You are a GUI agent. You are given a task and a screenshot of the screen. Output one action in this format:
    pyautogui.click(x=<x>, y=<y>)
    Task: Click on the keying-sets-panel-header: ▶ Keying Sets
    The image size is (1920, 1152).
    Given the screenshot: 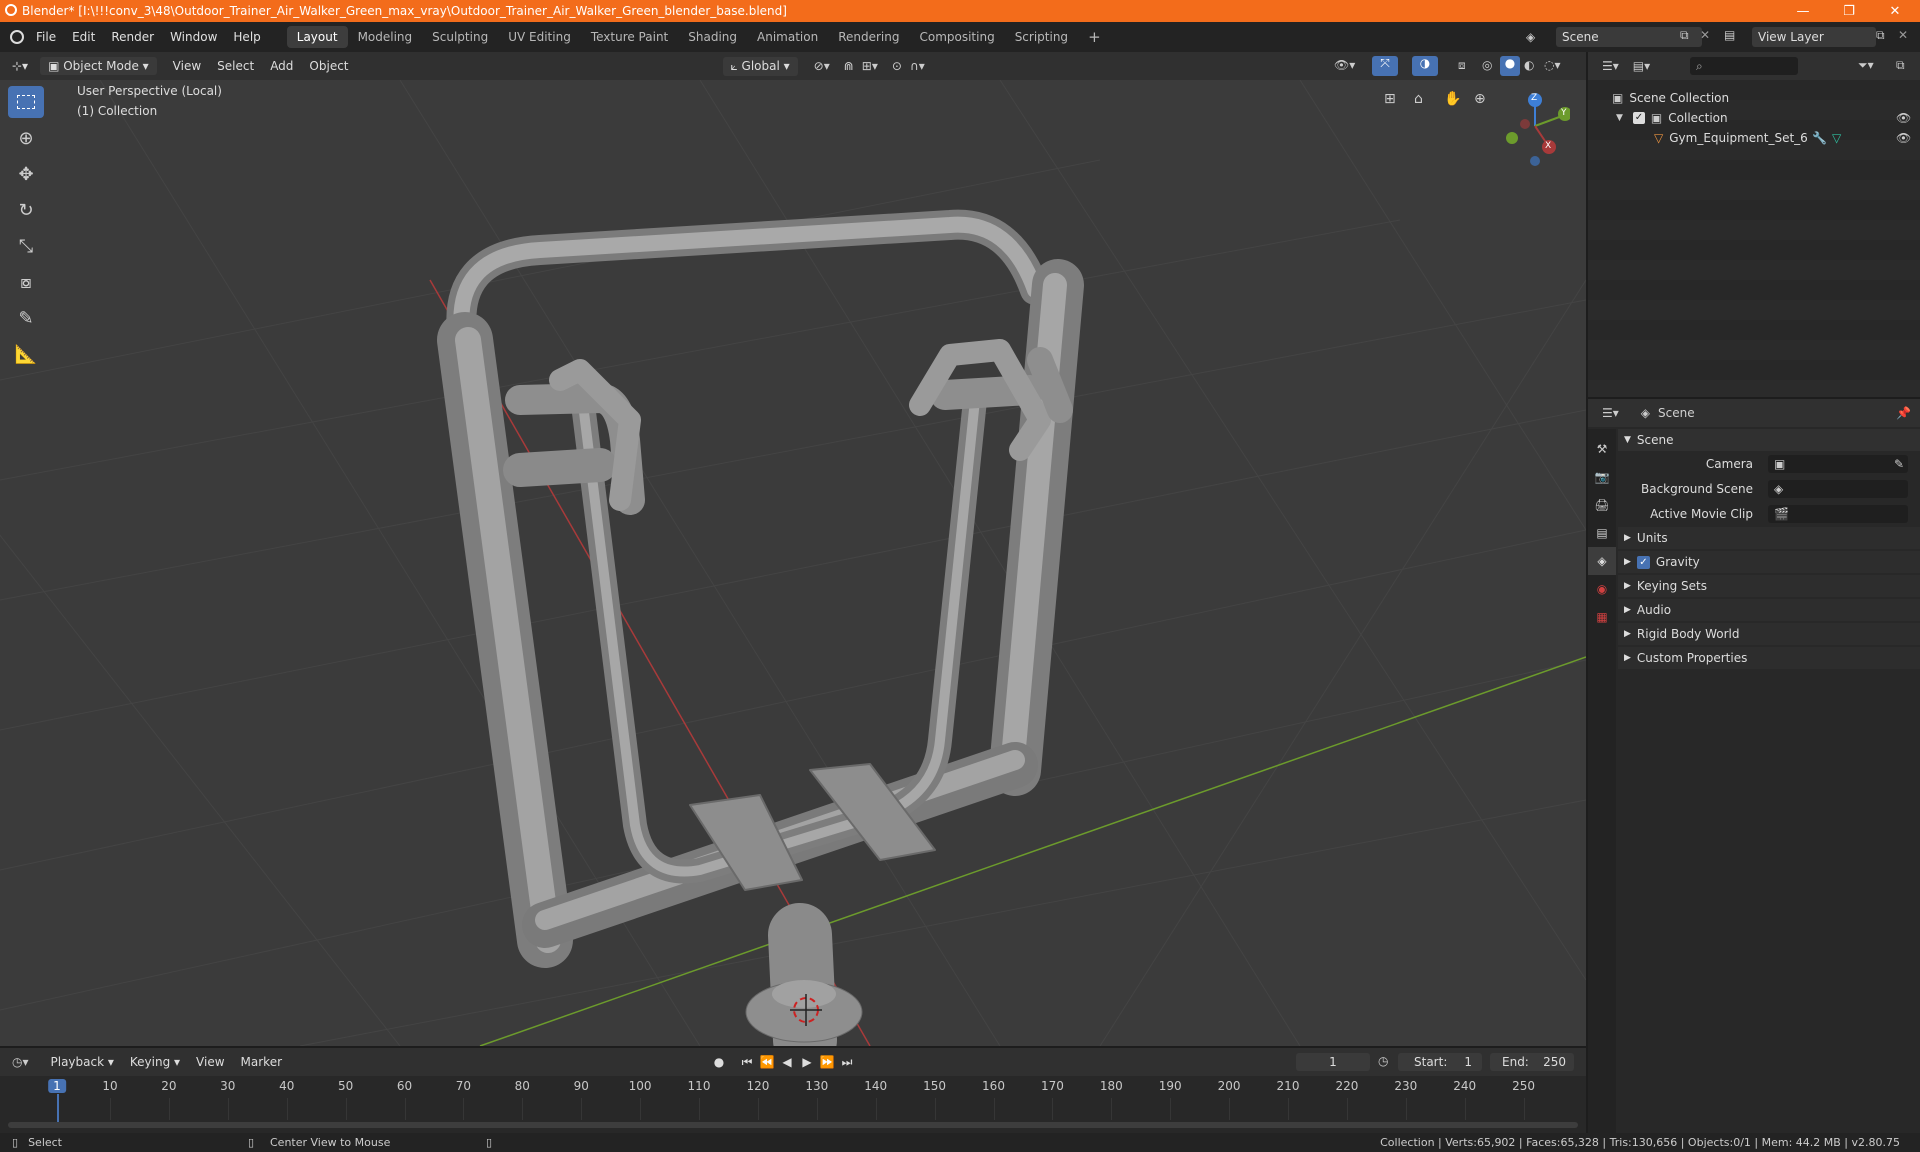 What is the action you would take?
    pyautogui.click(x=1769, y=586)
    